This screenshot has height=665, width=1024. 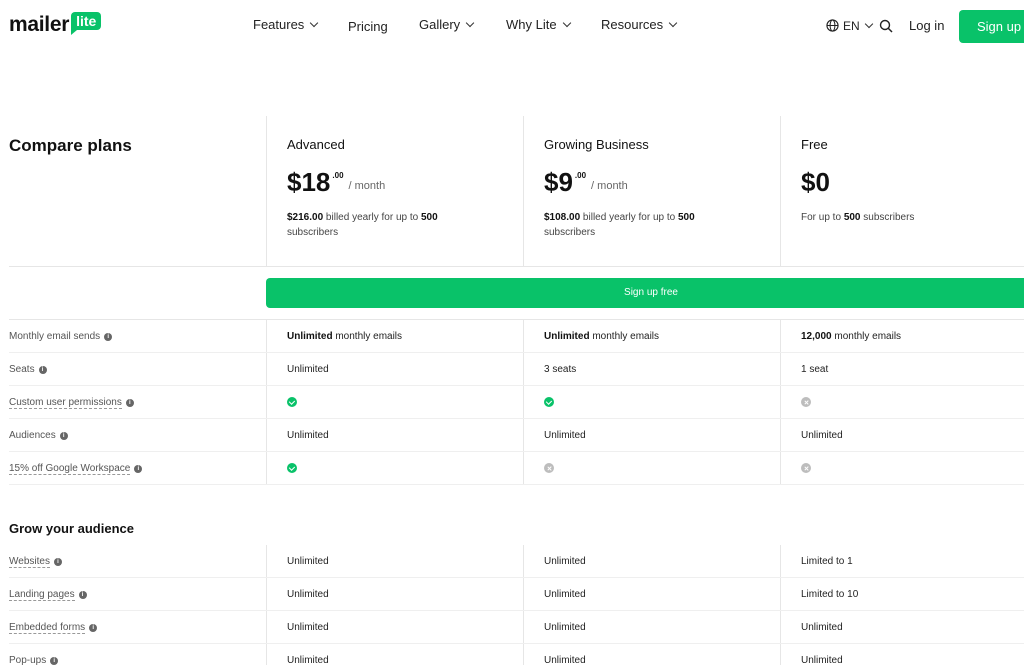 I want to click on row-label-websites: Websites i, so click(x=35, y=562).